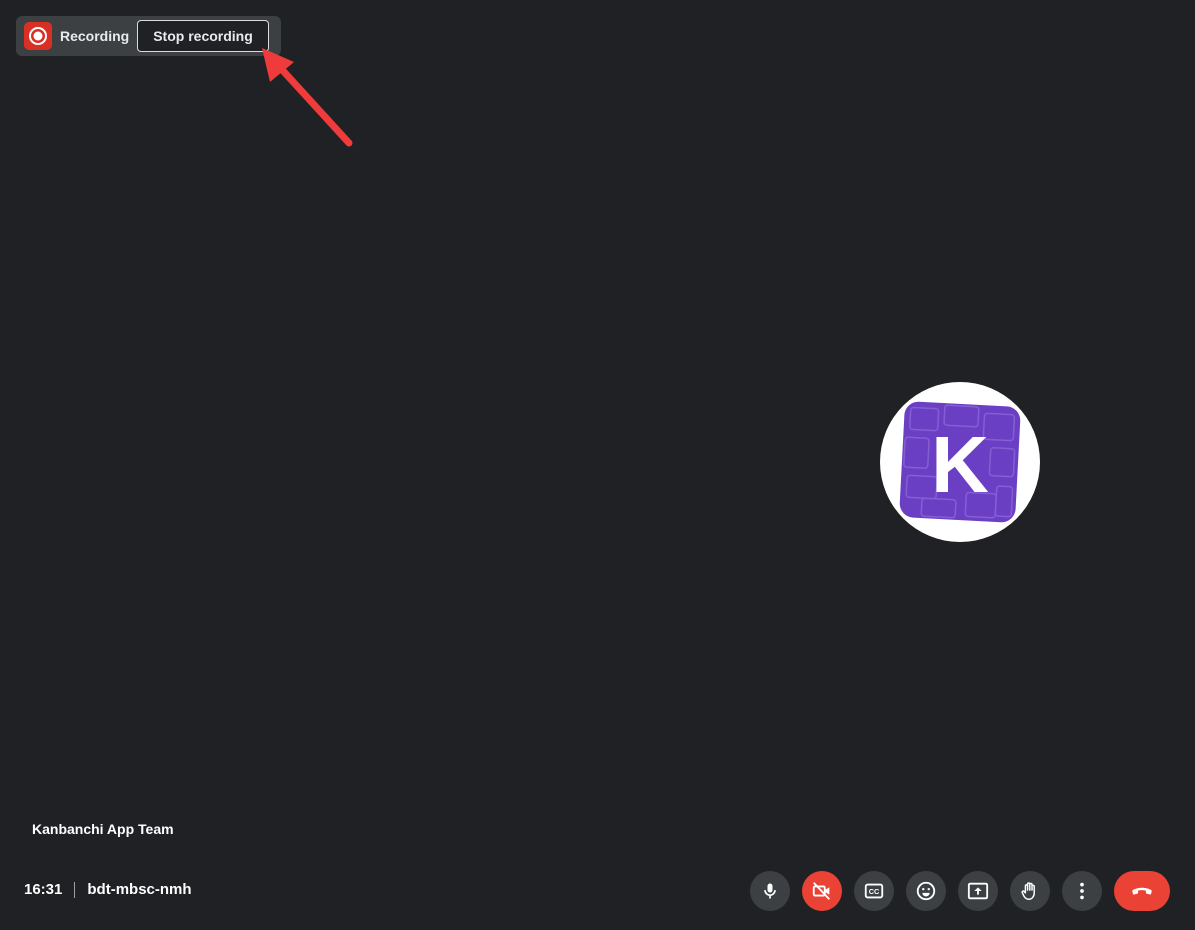 This screenshot has height=930, width=1195. I want to click on svg-text: CC, so click(874, 891).